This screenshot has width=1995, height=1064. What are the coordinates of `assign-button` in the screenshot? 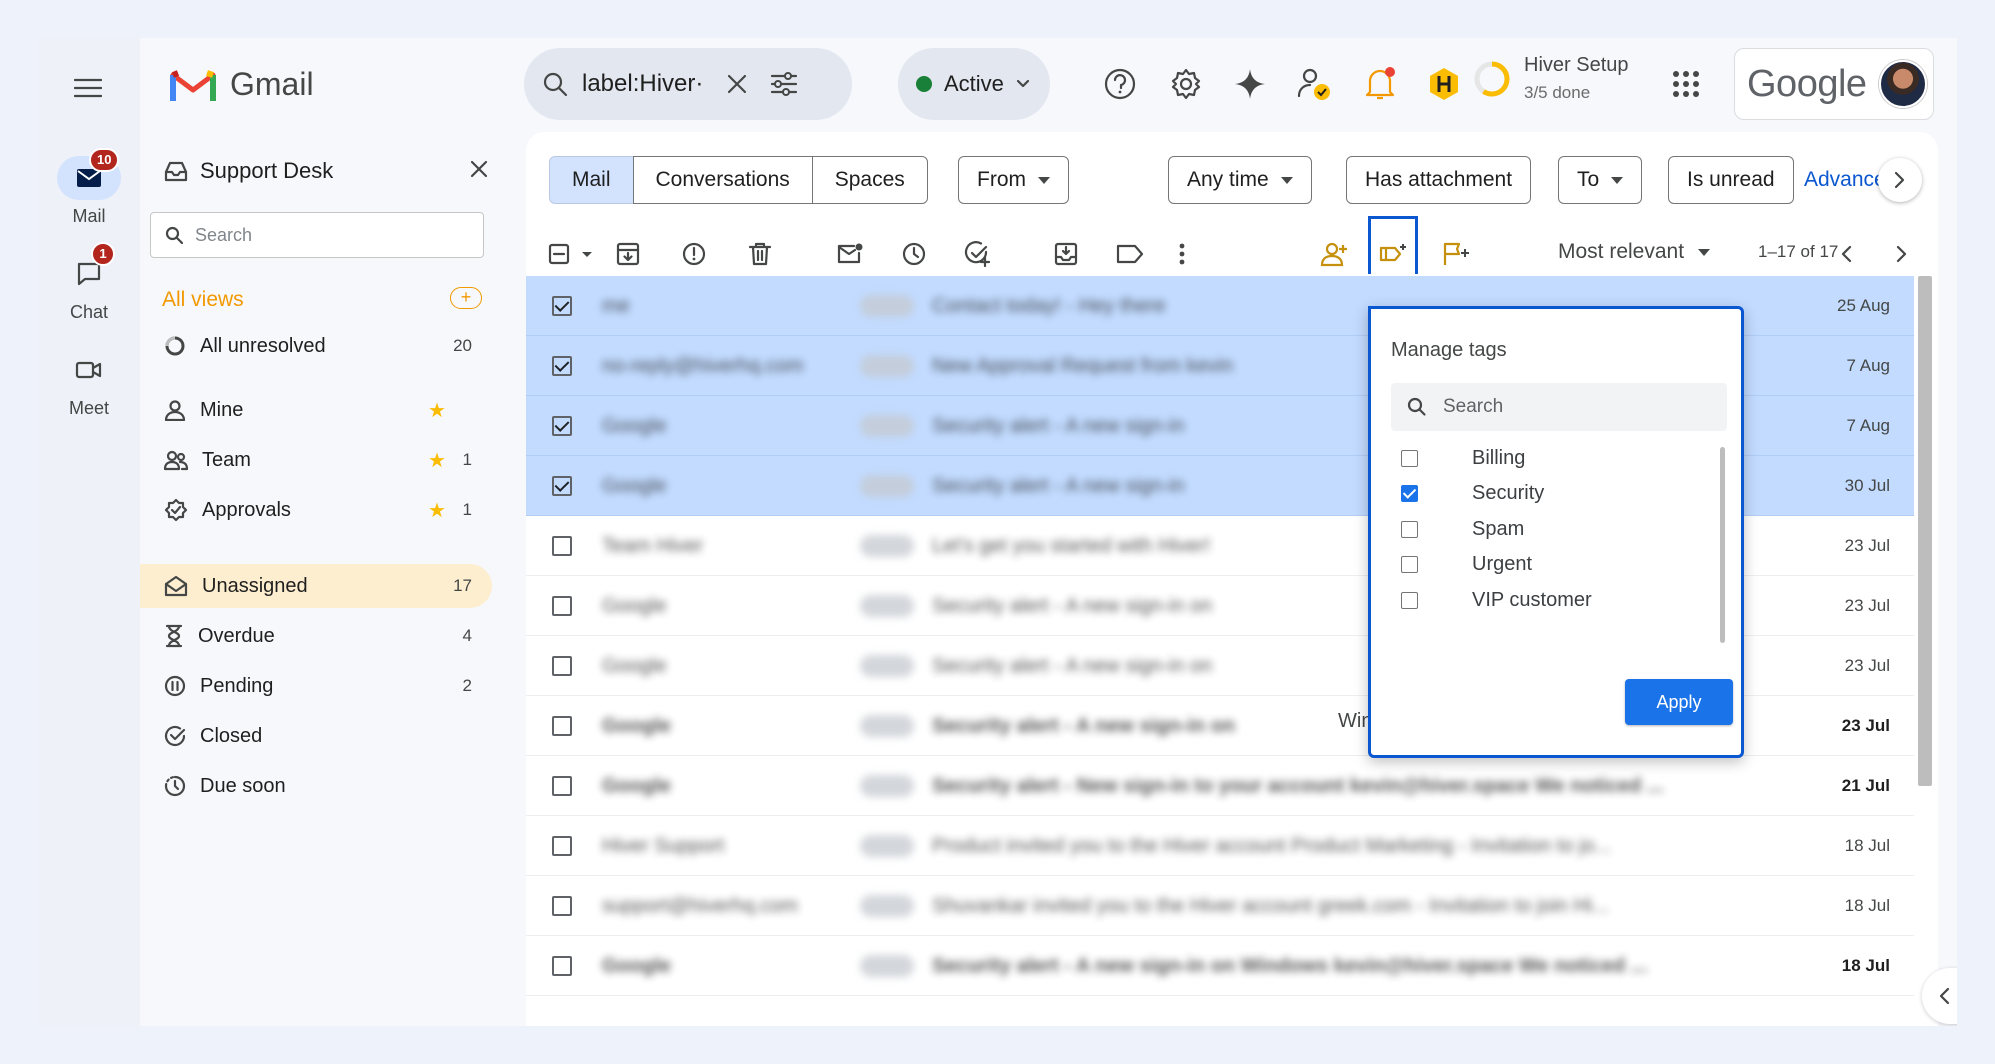 It's located at (1334, 254).